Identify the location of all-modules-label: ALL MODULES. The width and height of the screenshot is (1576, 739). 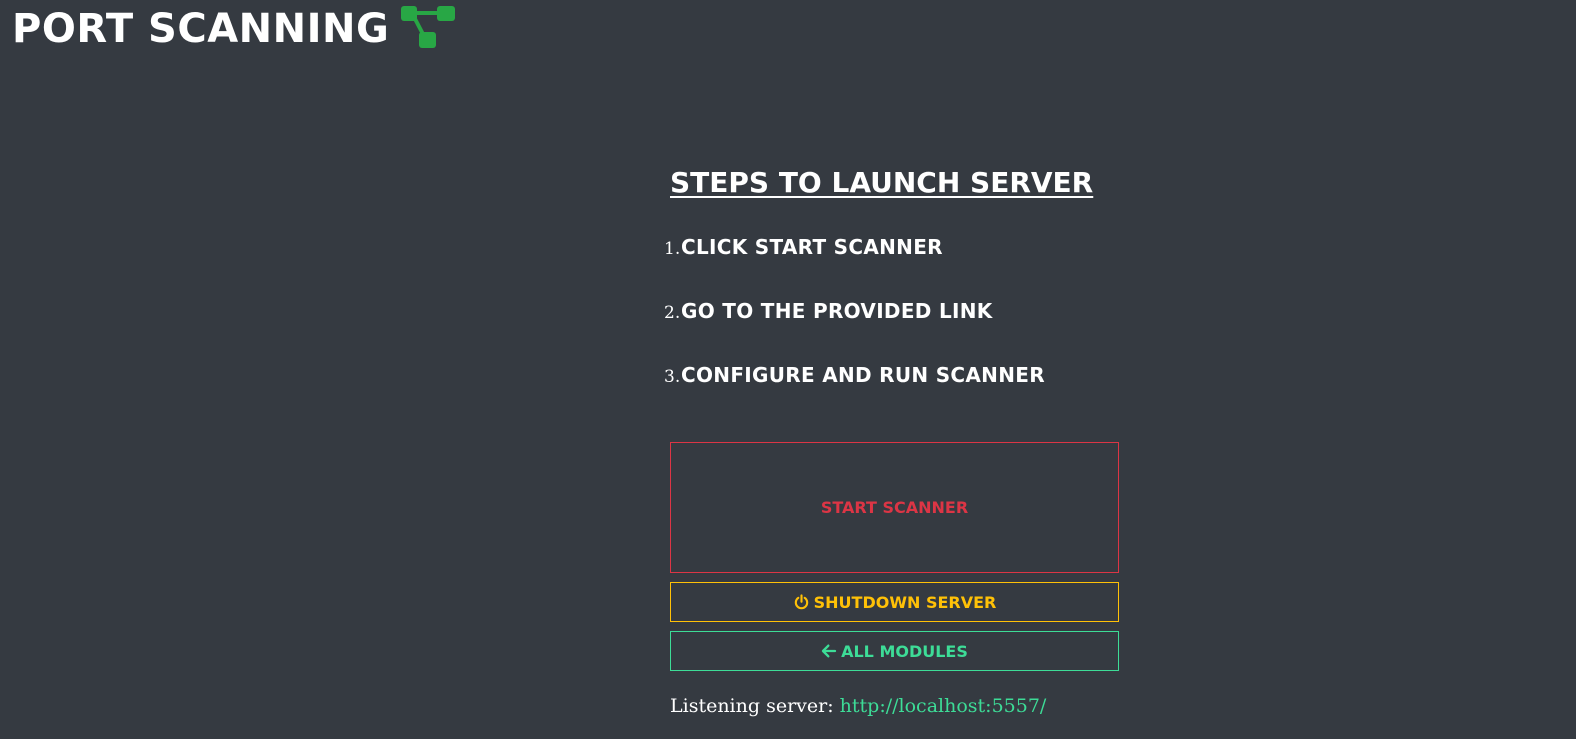
(904, 651).